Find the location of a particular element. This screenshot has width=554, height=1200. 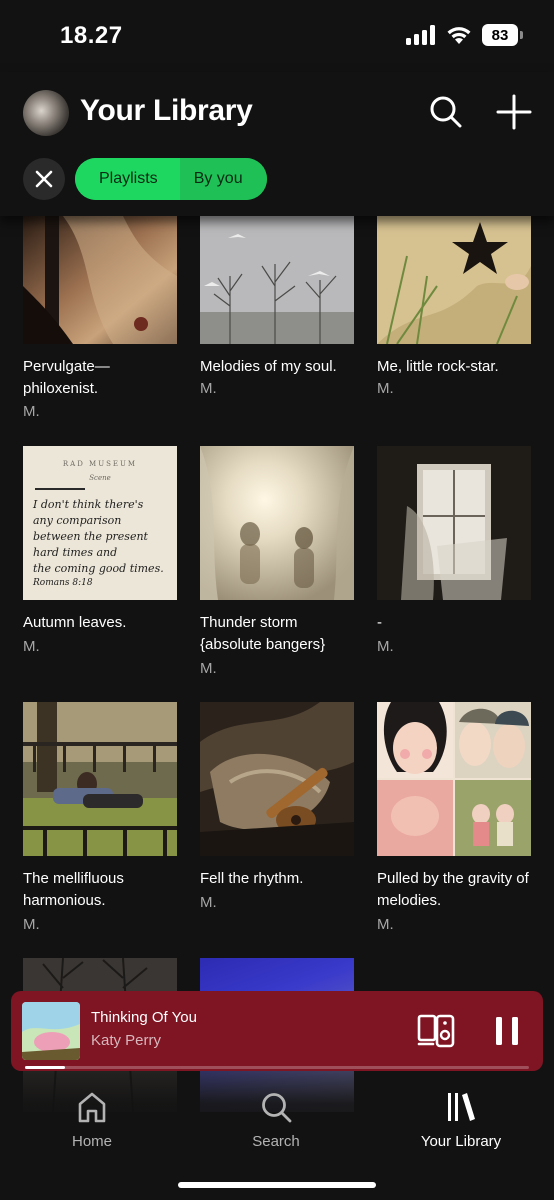

playlist-title: Melodies of my soul. is located at coordinates (268, 366).